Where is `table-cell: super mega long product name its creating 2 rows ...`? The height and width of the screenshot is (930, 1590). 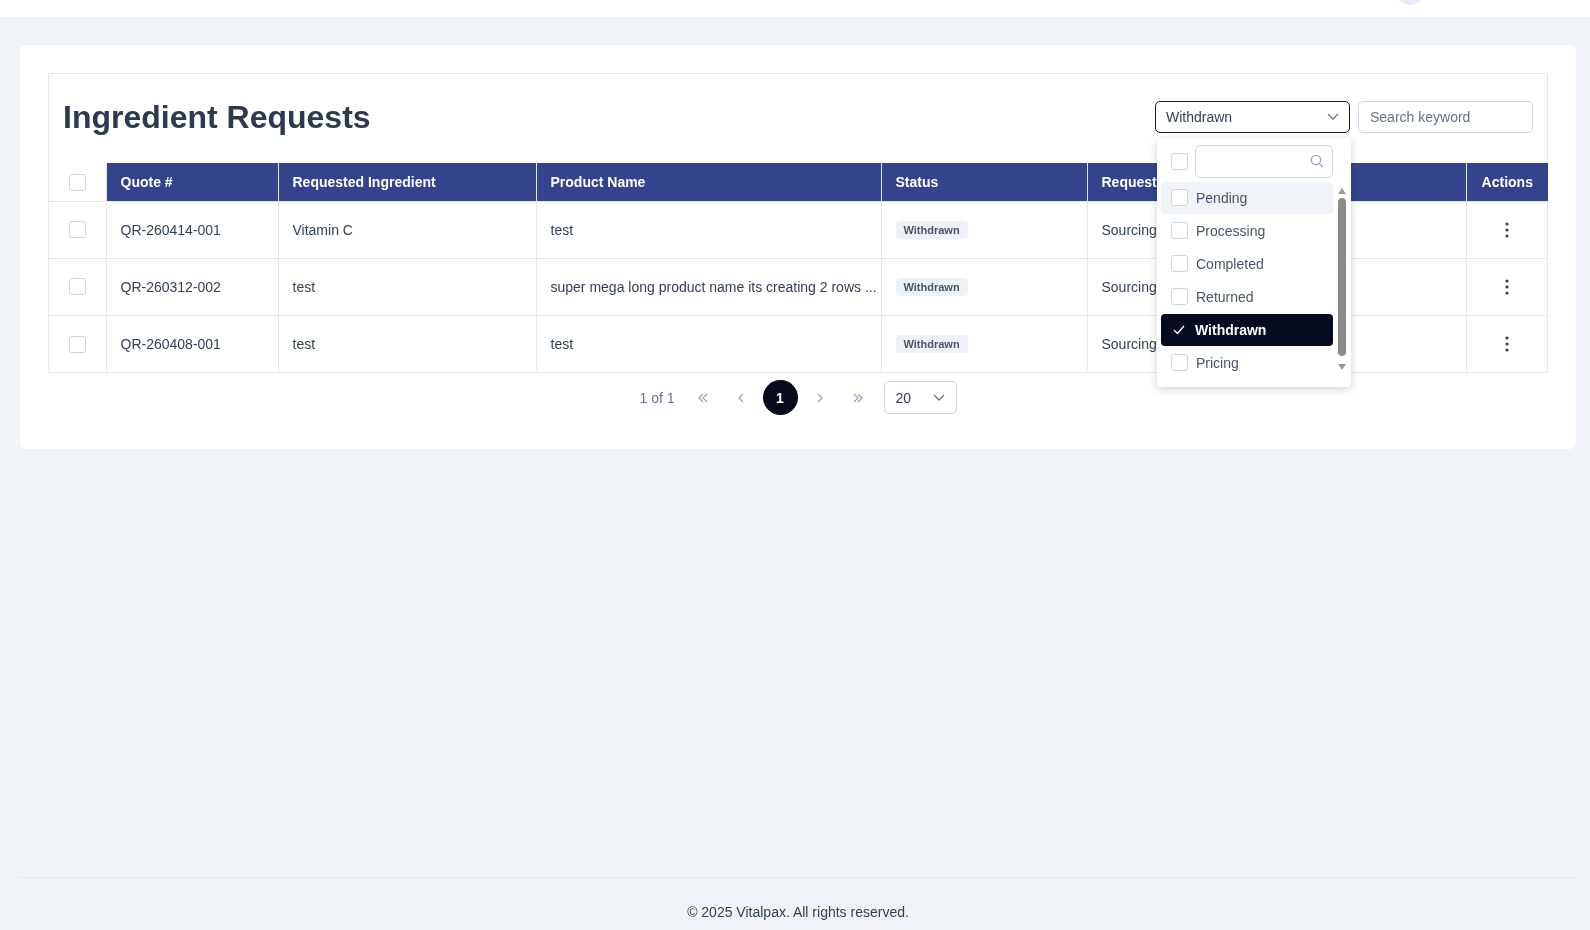
table-cell: super mega long product name its creating 2 rows ... is located at coordinates (713, 286).